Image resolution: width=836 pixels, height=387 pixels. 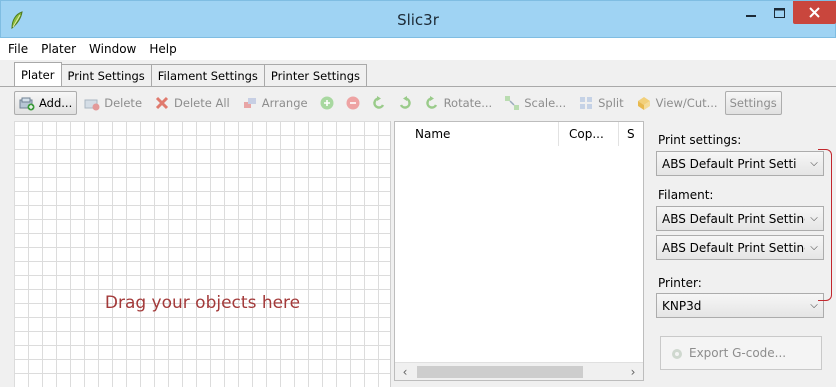 What do you see at coordinates (733, 247) in the screenshot?
I see `filament-value-2: ABS Default Print Settinç` at bounding box center [733, 247].